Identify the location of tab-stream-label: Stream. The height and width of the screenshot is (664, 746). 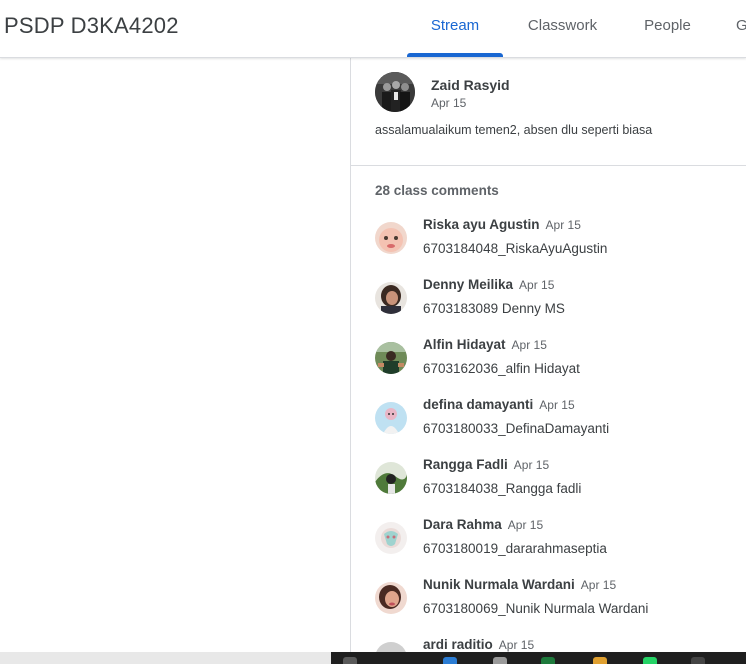
(455, 25).